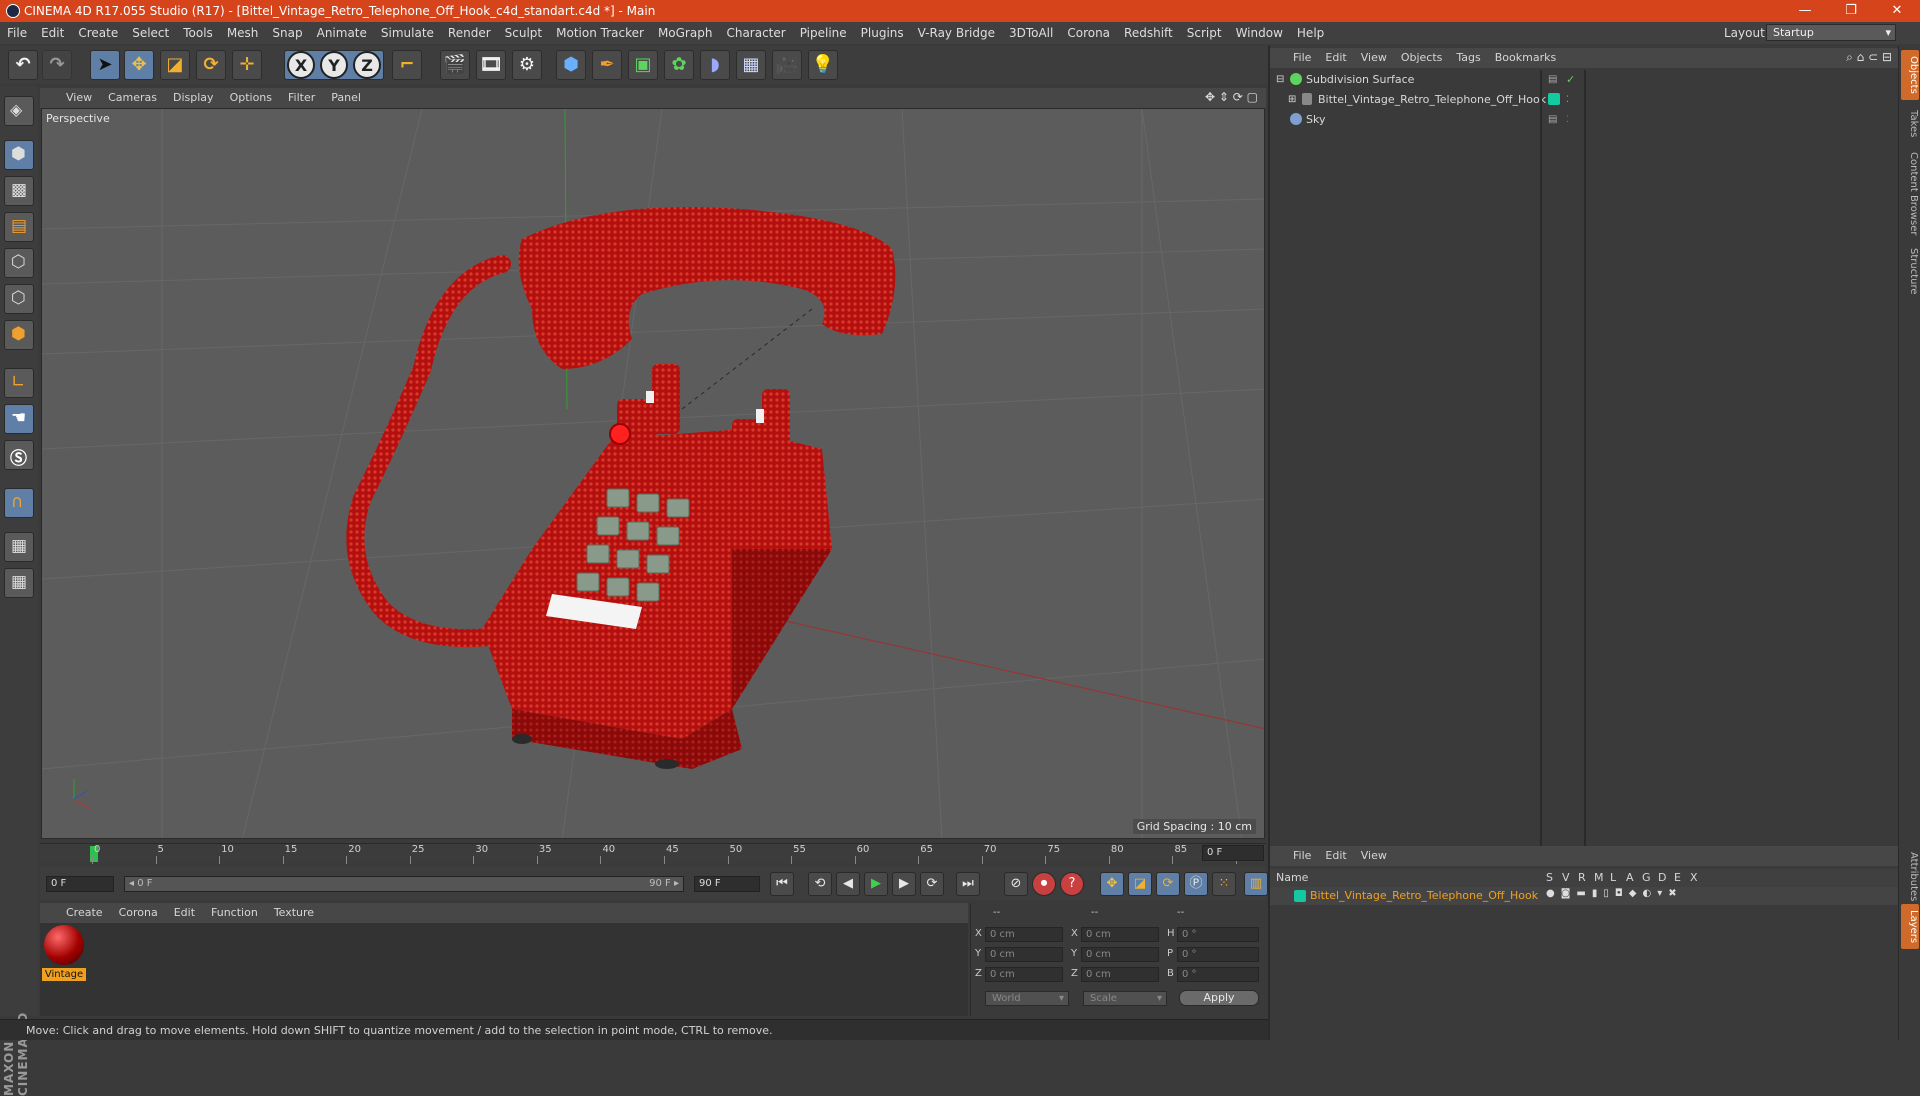  I want to click on timeline-ruler: 051015202530354045505560657075808590, so click(653, 853).